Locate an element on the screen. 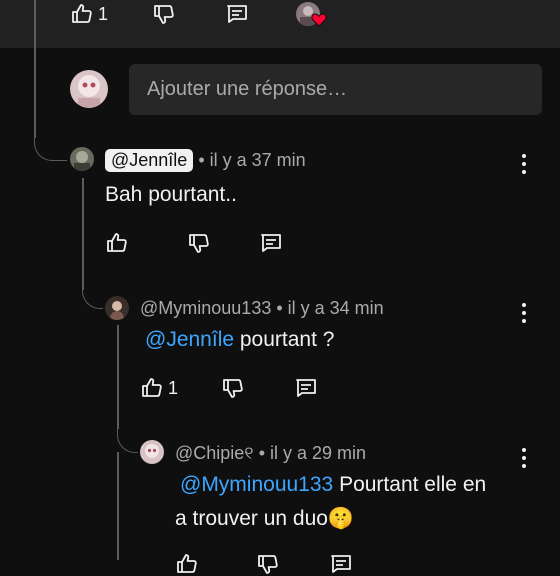 The image size is (560, 576). comment-body: pourtant ? is located at coordinates (284, 339).